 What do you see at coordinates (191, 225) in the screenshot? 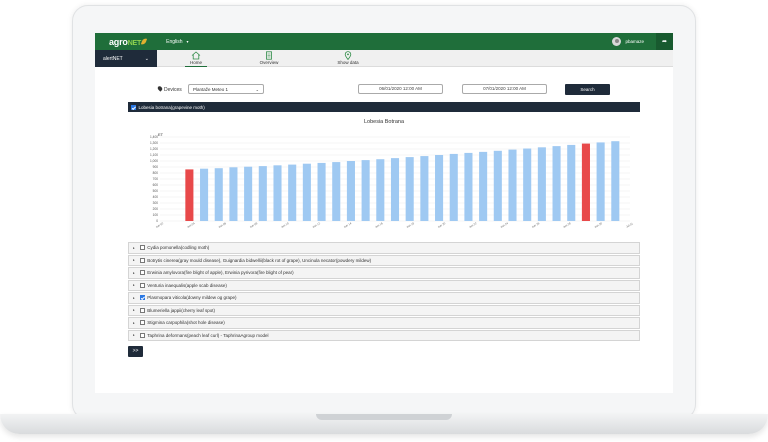
I see `x-tick-label: Jun 04` at bounding box center [191, 225].